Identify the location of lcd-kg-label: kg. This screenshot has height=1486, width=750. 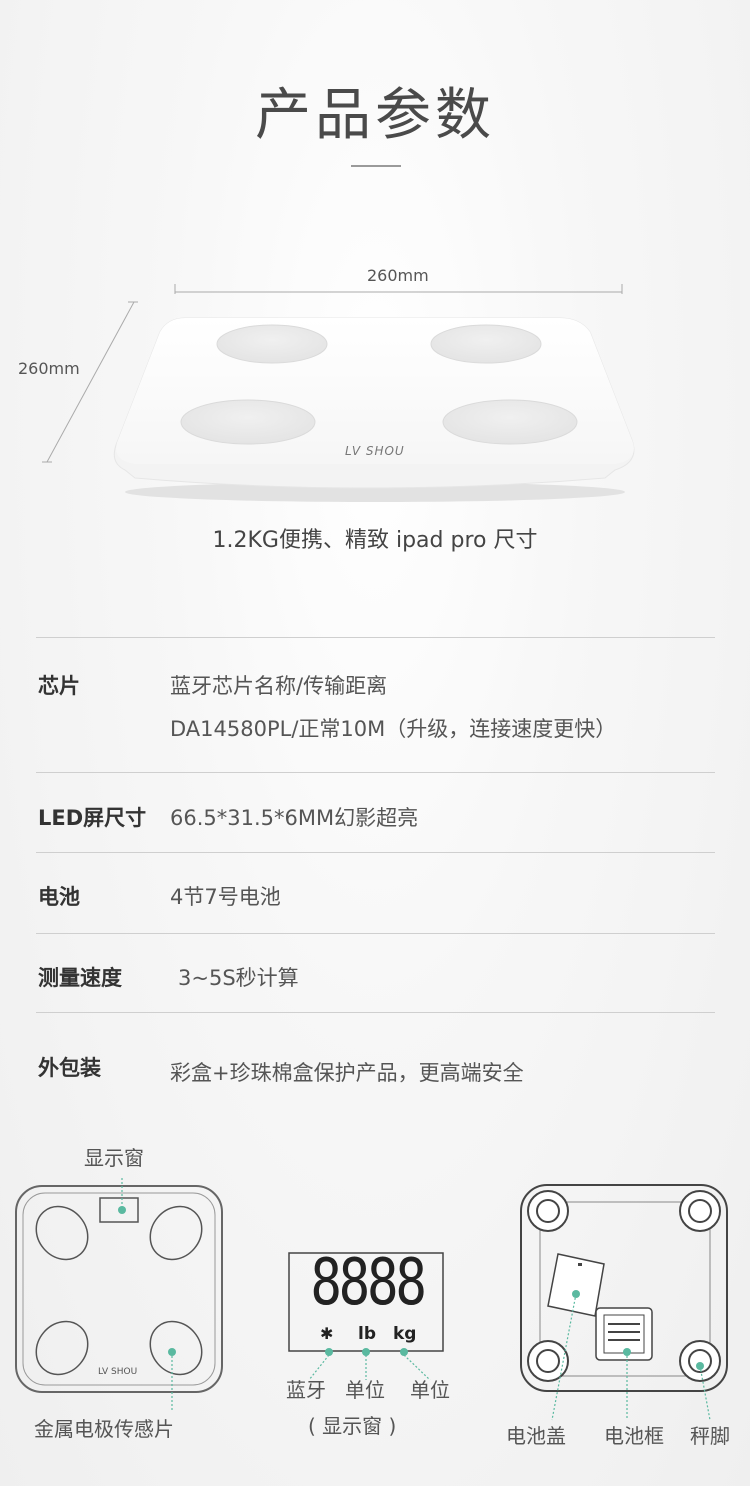
(405, 1334).